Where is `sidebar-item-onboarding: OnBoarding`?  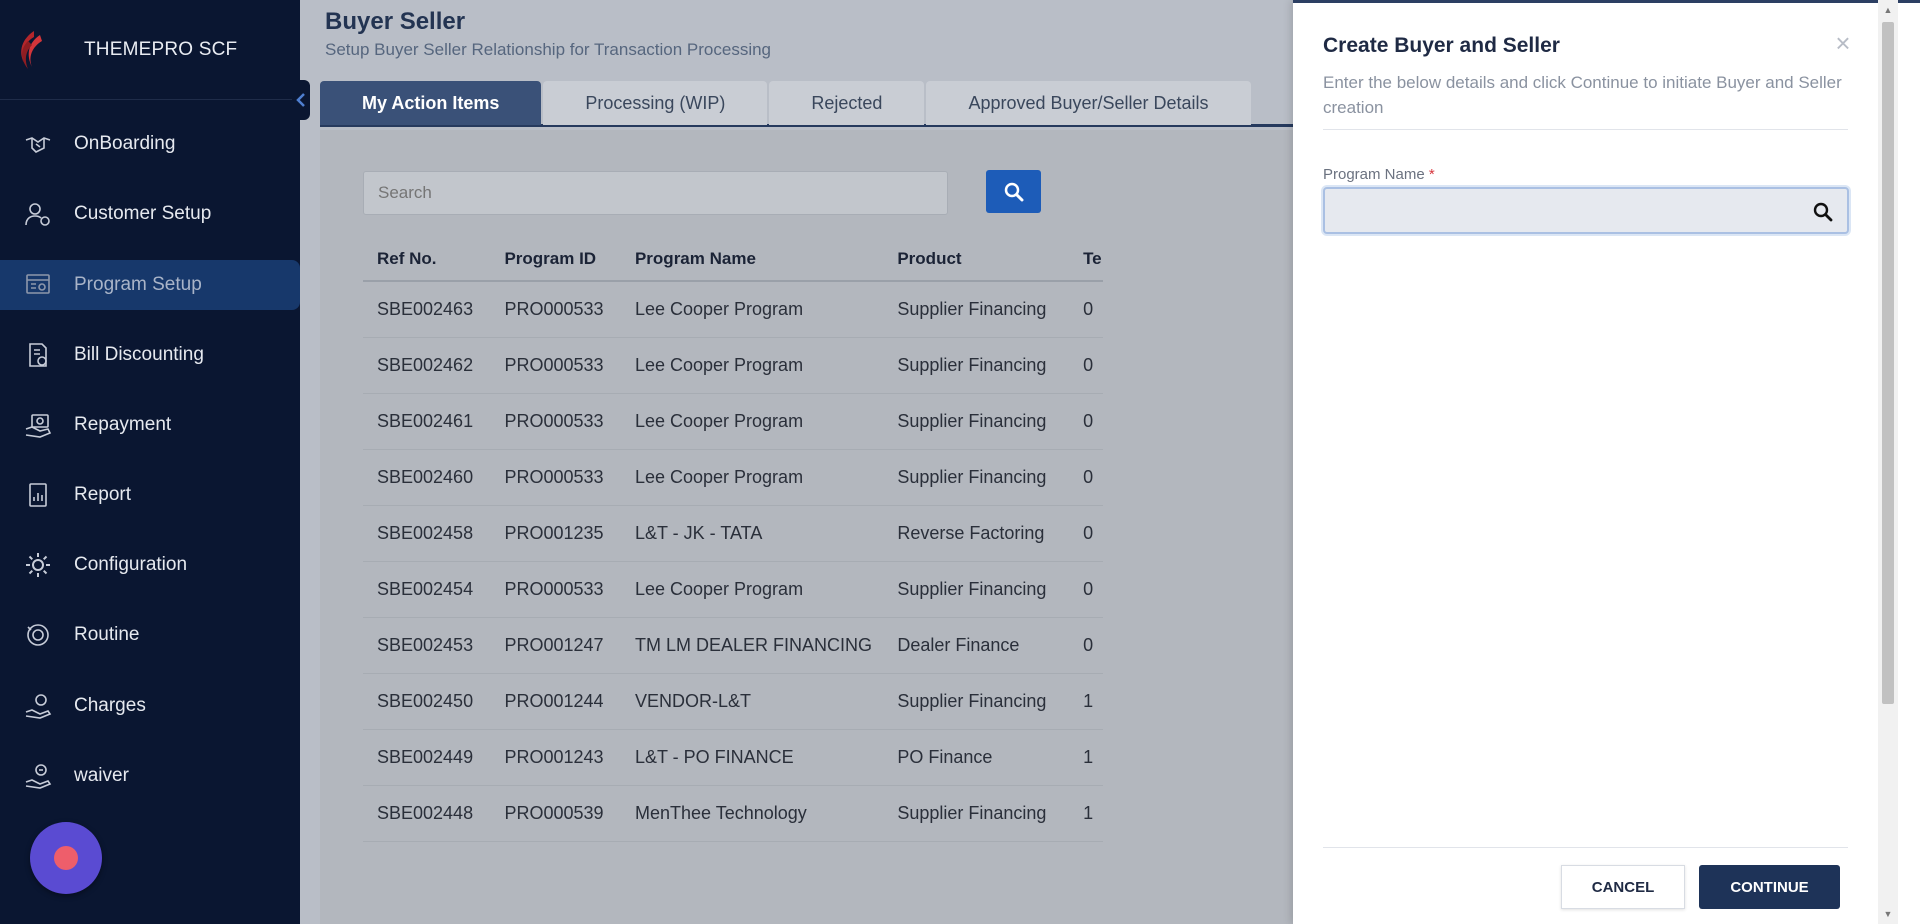 sidebar-item-onboarding: OnBoarding is located at coordinates (150, 144).